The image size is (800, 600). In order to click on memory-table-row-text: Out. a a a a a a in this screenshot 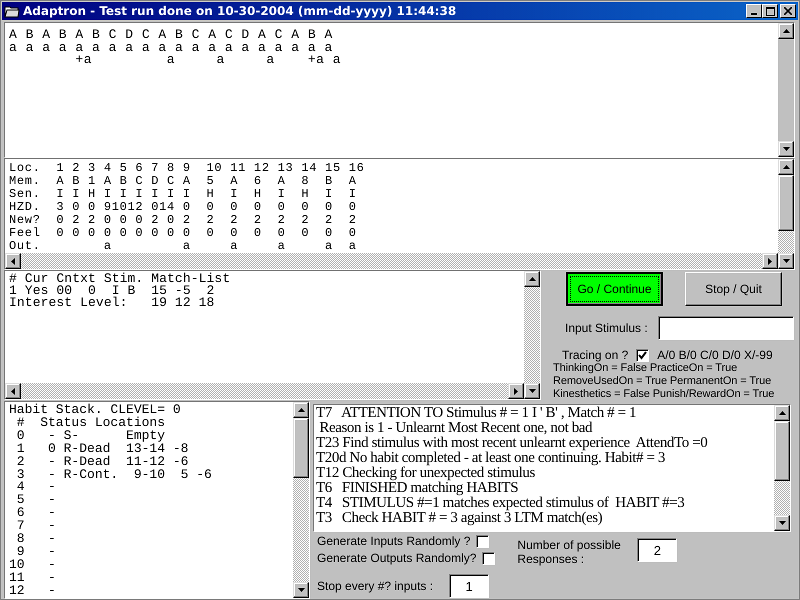, I will do `click(183, 246)`.